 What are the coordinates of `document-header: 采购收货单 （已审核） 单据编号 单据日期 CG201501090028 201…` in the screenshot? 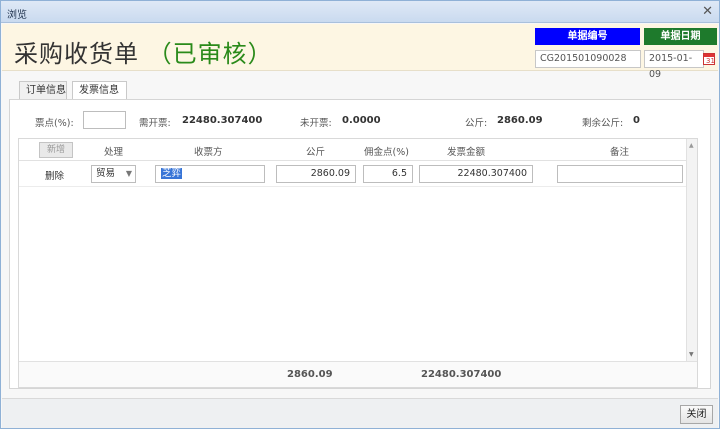 It's located at (360, 52).